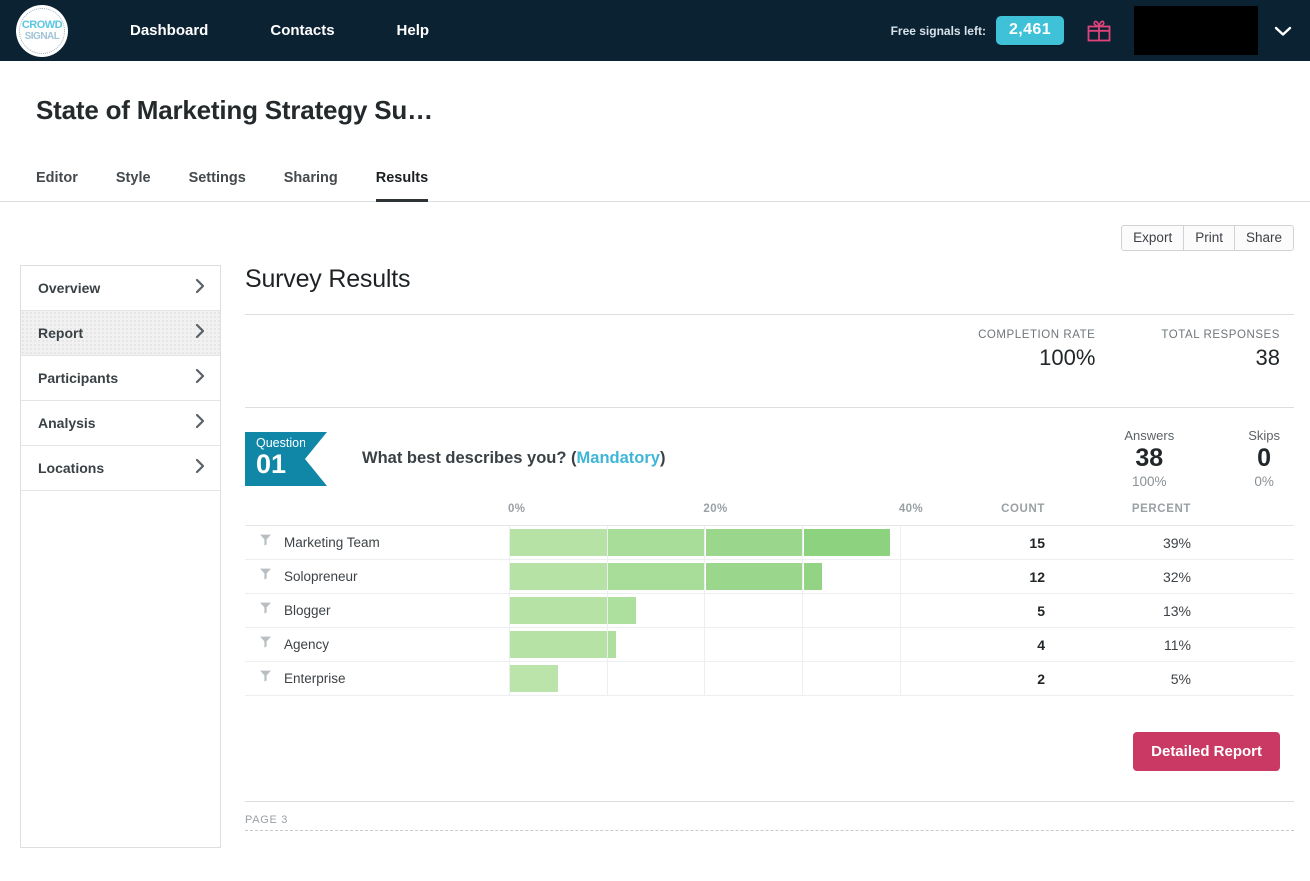  I want to click on sidebar-item-locations: Locations, so click(120, 468).